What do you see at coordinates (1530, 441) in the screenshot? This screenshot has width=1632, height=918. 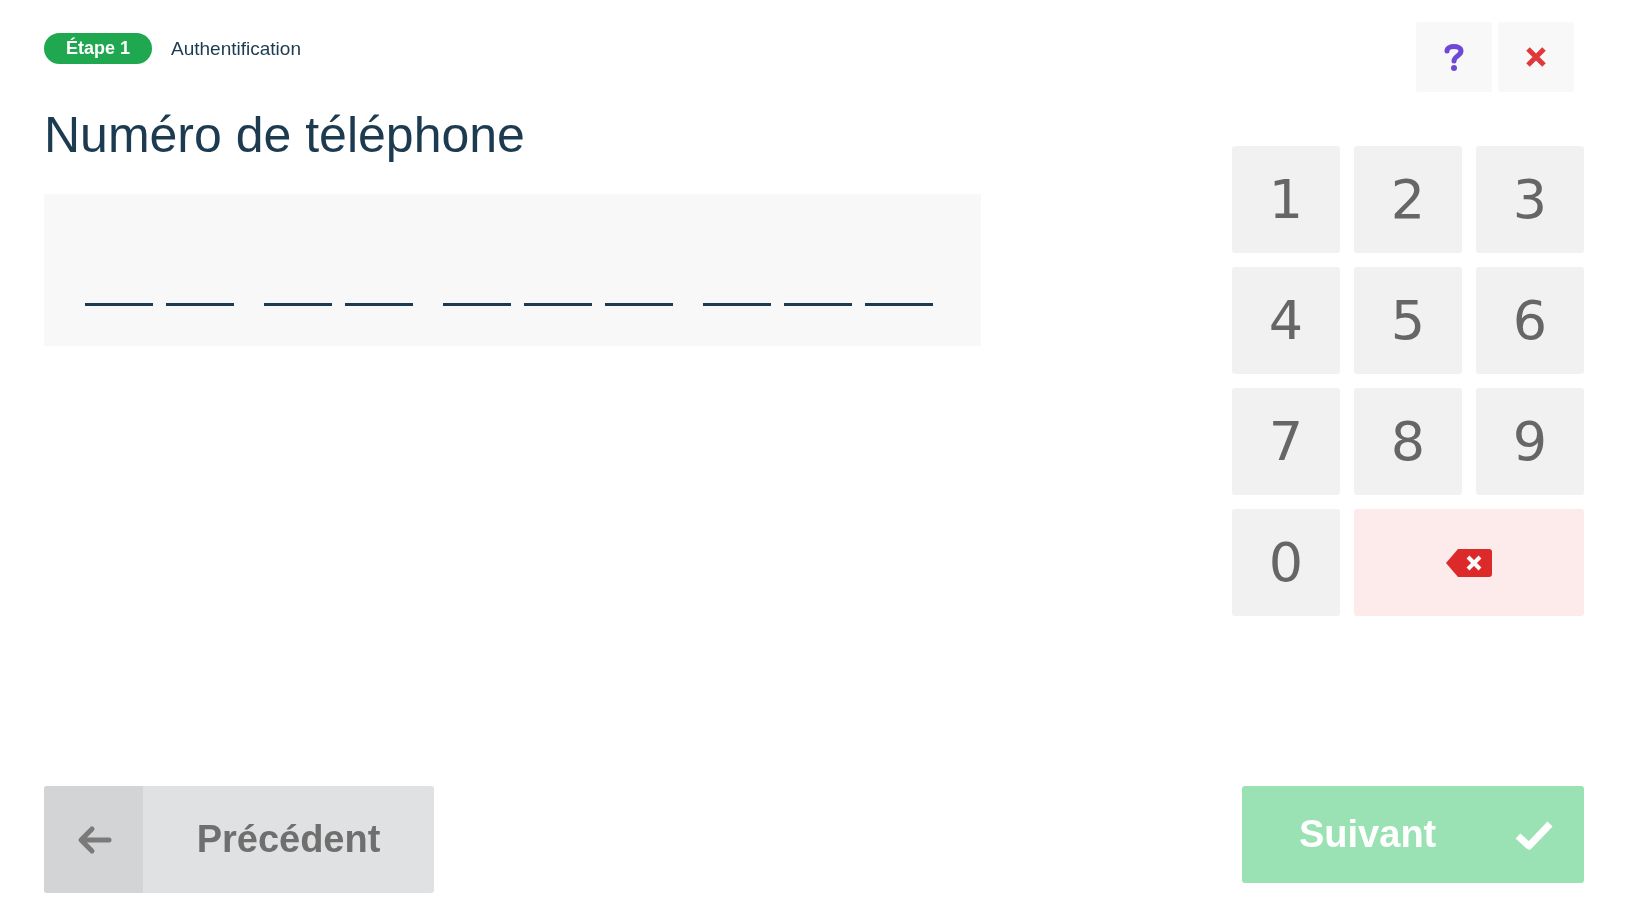 I see `keypad-key: 9` at bounding box center [1530, 441].